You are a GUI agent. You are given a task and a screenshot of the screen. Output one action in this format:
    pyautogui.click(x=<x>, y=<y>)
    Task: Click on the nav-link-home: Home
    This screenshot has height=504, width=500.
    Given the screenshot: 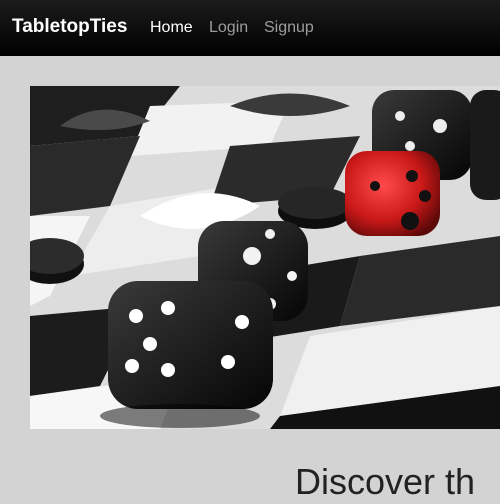 What is the action you would take?
    pyautogui.click(x=171, y=28)
    